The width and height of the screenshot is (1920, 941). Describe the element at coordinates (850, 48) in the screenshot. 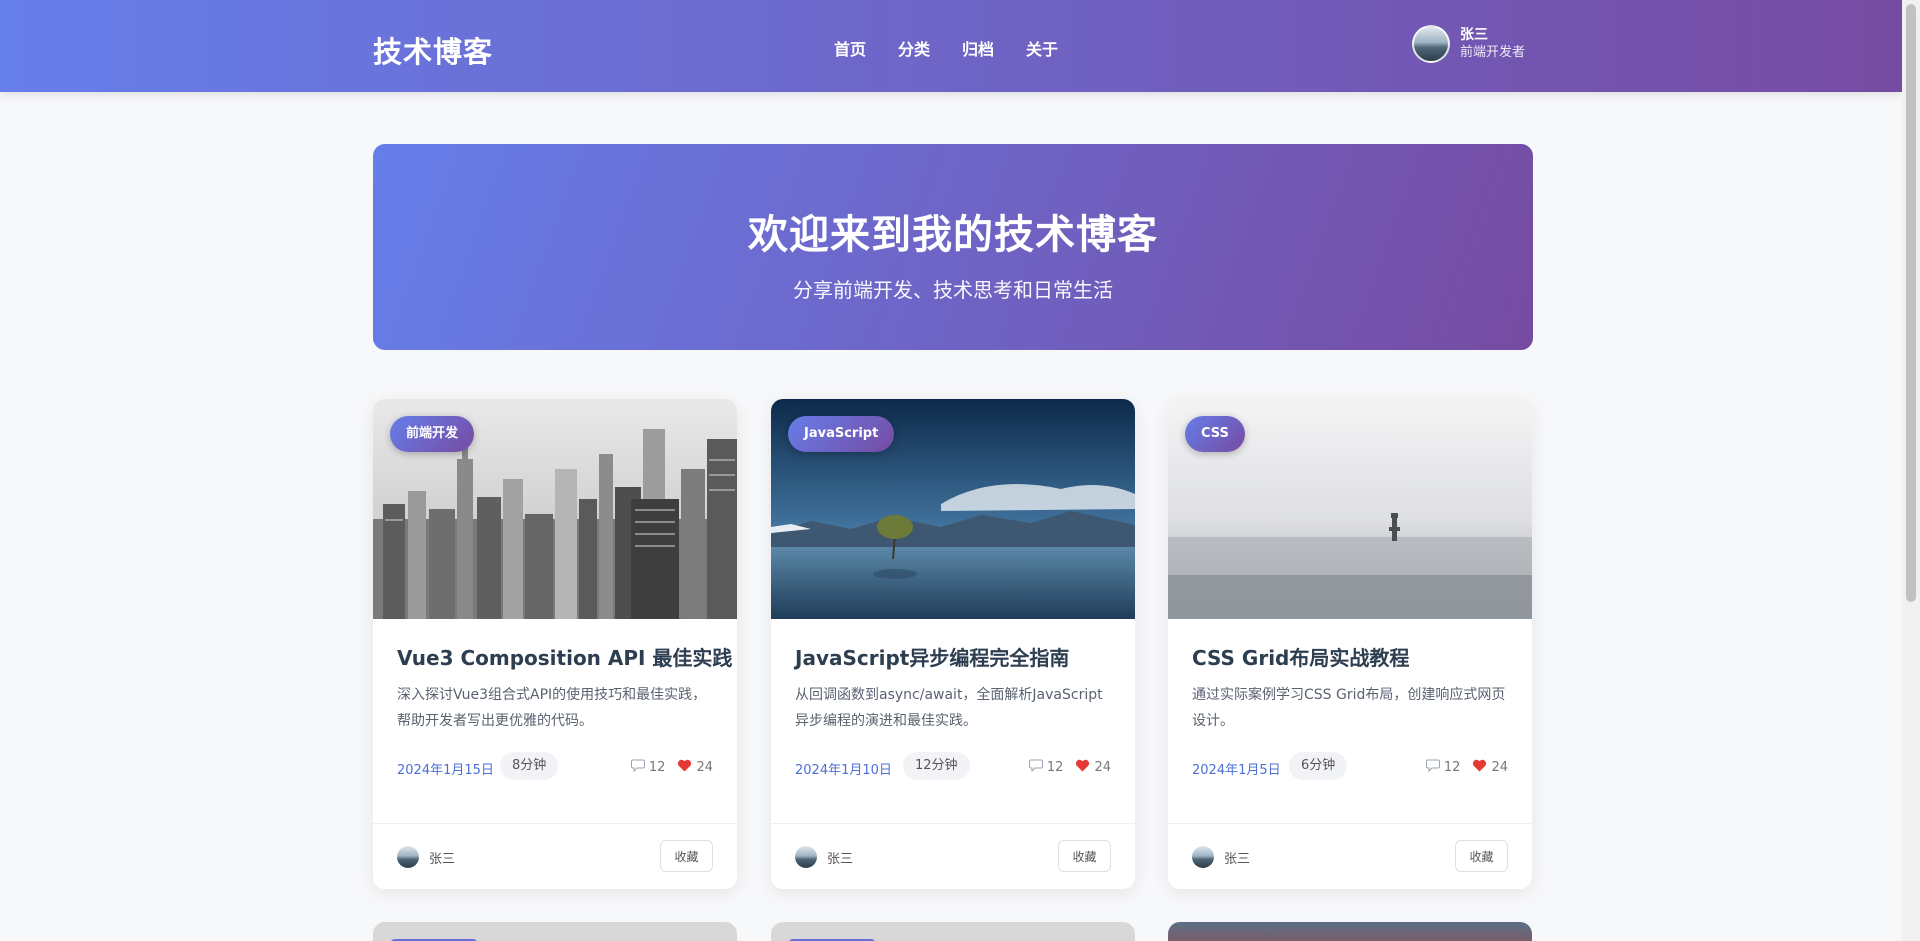

I see `nav-home: 首页` at that location.